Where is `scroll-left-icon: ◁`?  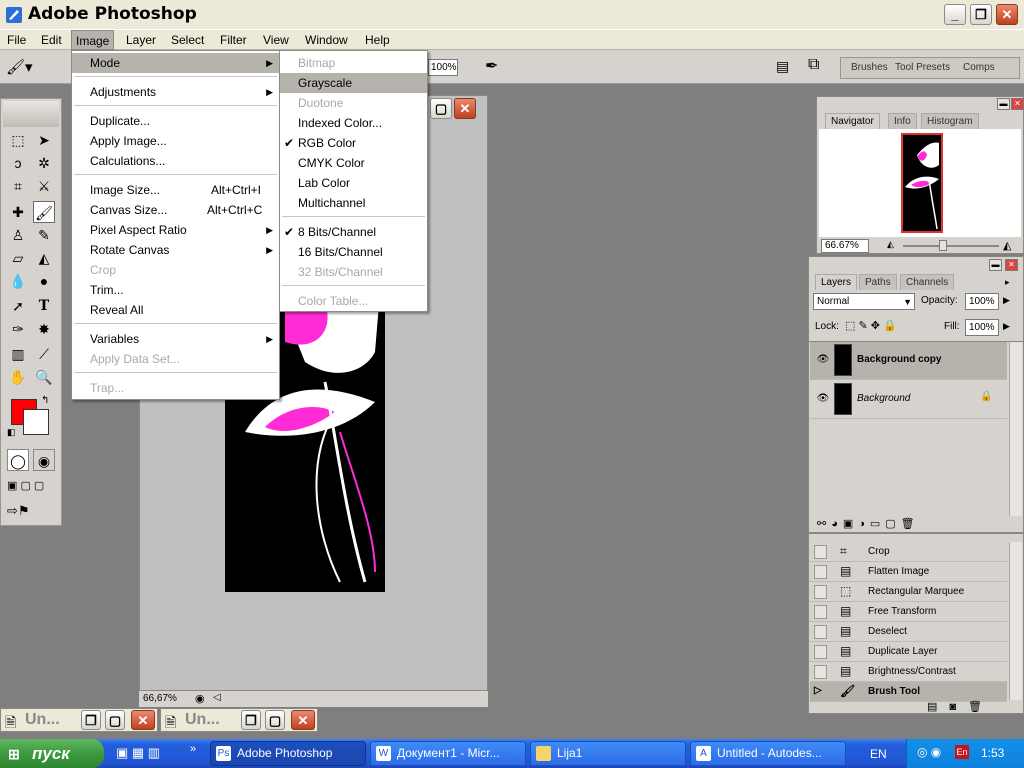 scroll-left-icon: ◁ is located at coordinates (217, 697).